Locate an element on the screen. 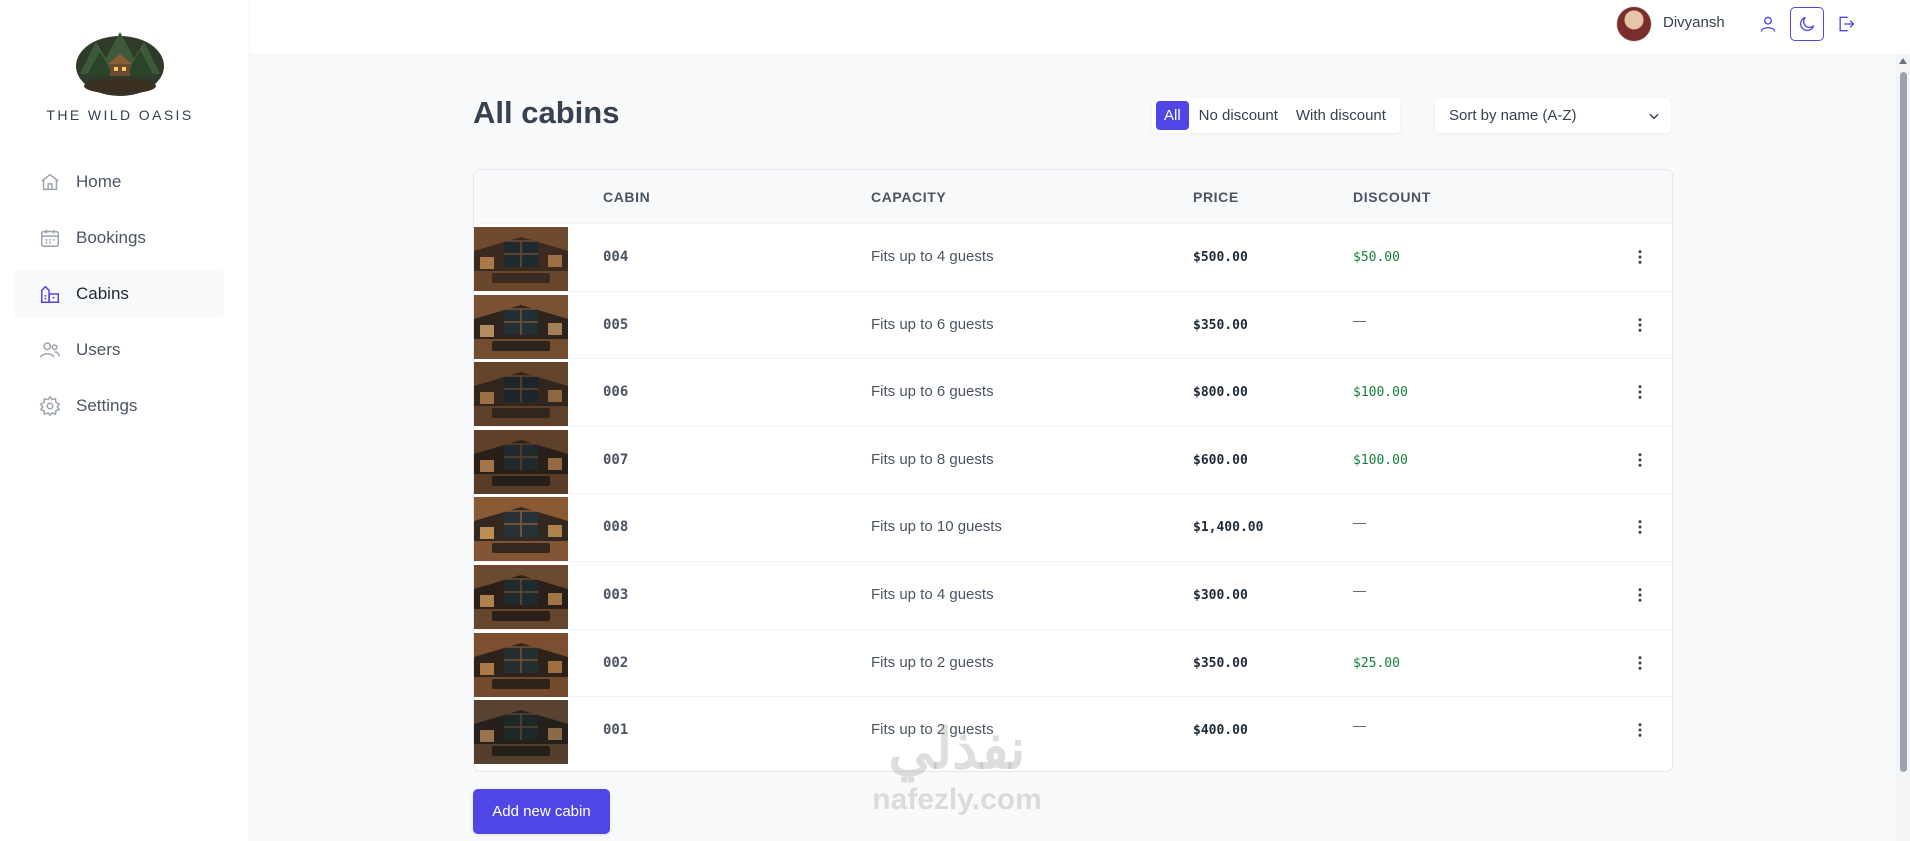  nav-label: Users is located at coordinates (98, 349).